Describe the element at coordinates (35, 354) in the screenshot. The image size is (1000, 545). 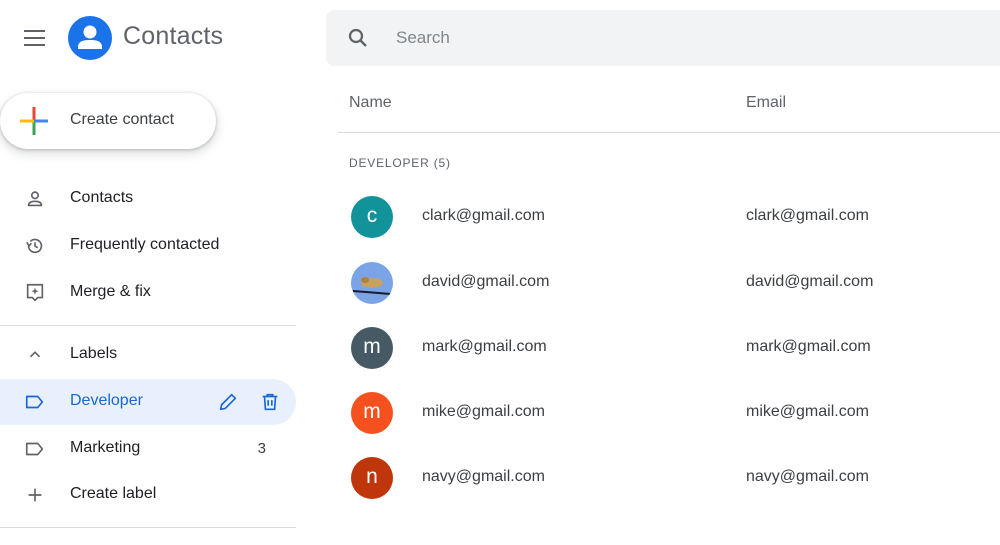
I see `chevron-up-icon` at that location.